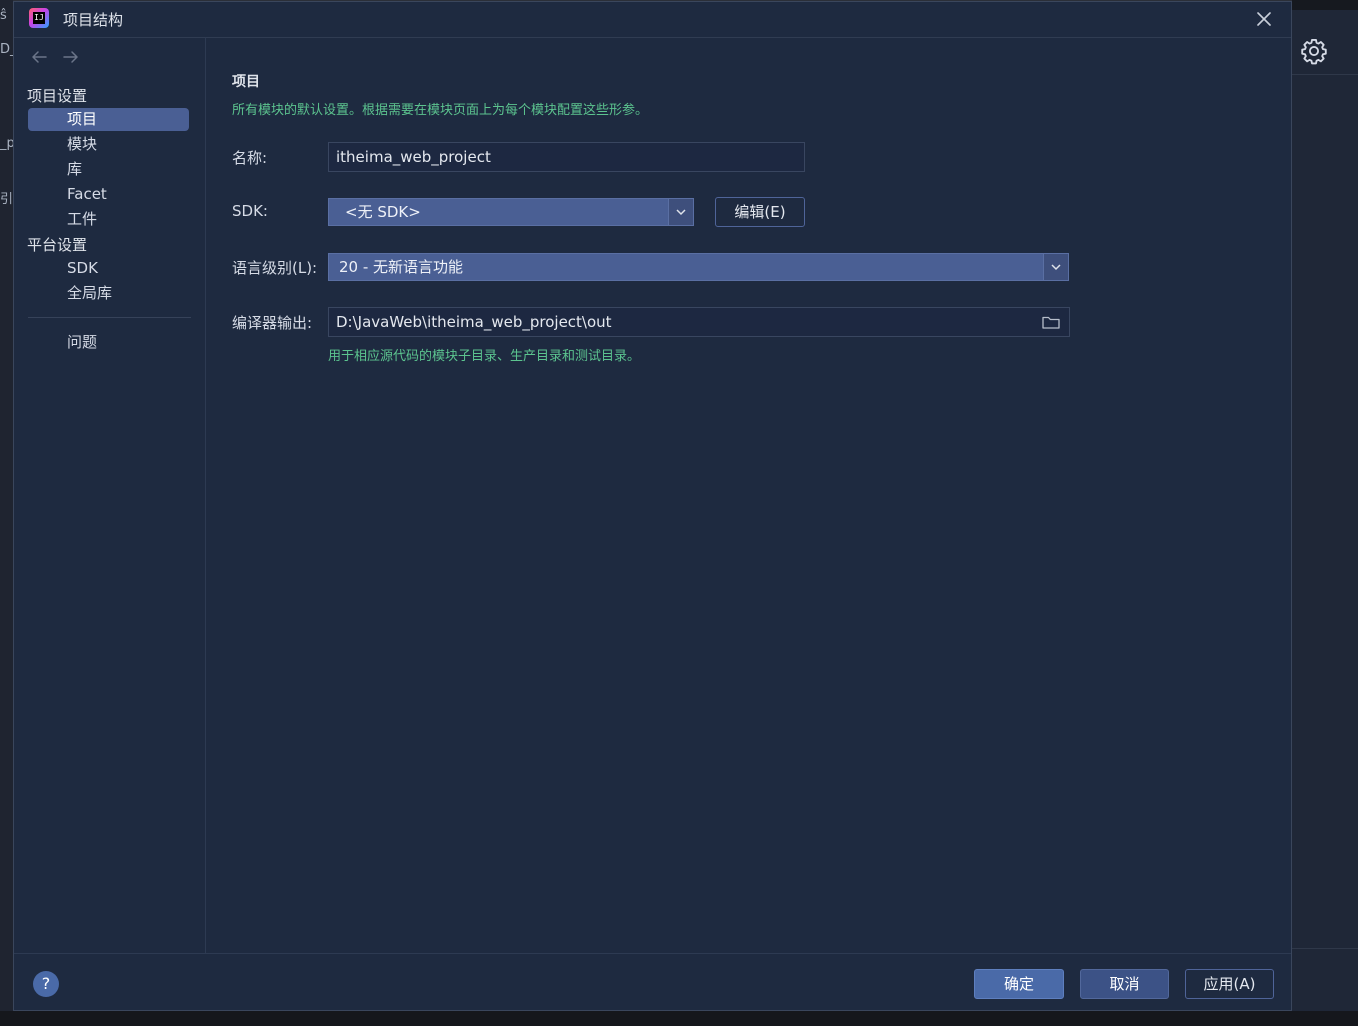 The height and width of the screenshot is (1026, 1358). I want to click on sdk-select: <无 SDK>, so click(511, 212).